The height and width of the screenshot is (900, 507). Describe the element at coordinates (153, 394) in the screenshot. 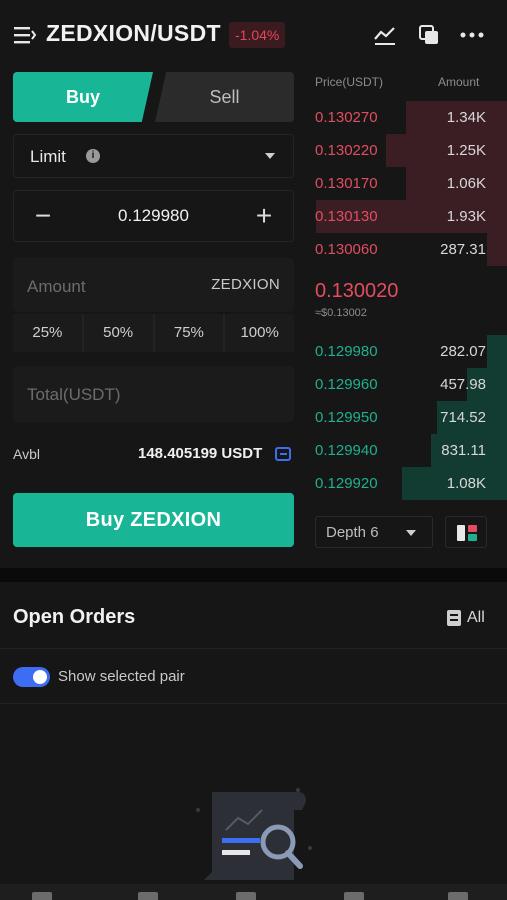

I see `total-input: Total(USDT)` at that location.